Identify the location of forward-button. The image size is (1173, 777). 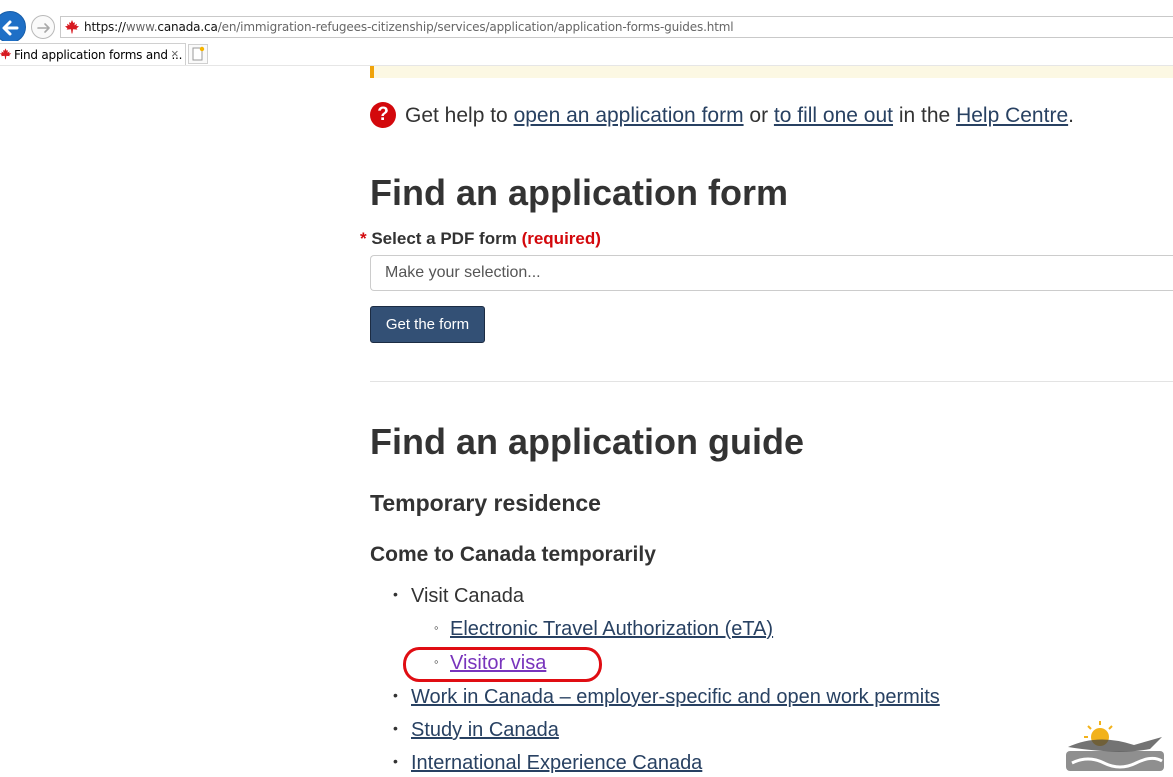
(43, 27).